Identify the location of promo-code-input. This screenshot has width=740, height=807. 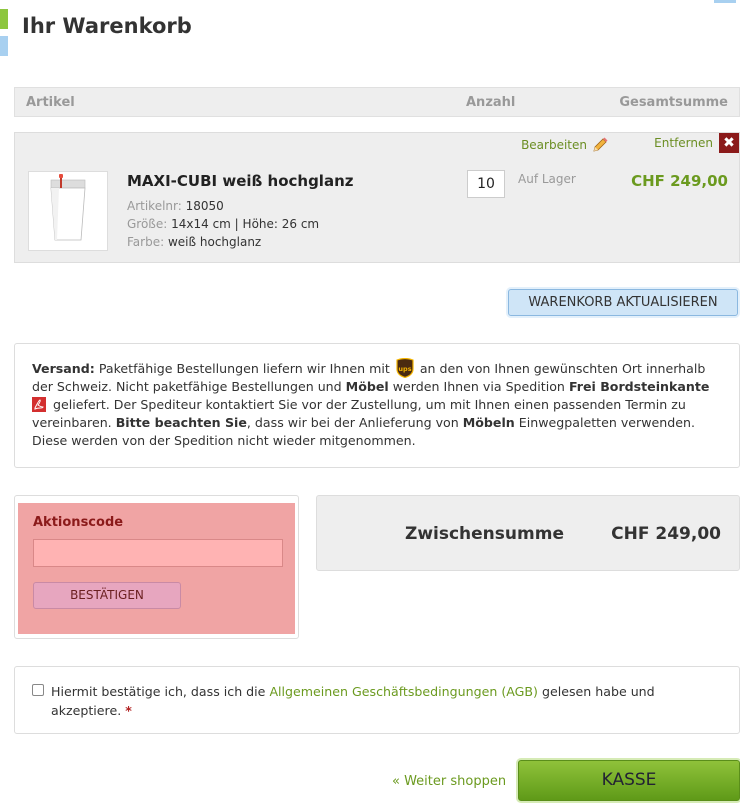
(158, 553).